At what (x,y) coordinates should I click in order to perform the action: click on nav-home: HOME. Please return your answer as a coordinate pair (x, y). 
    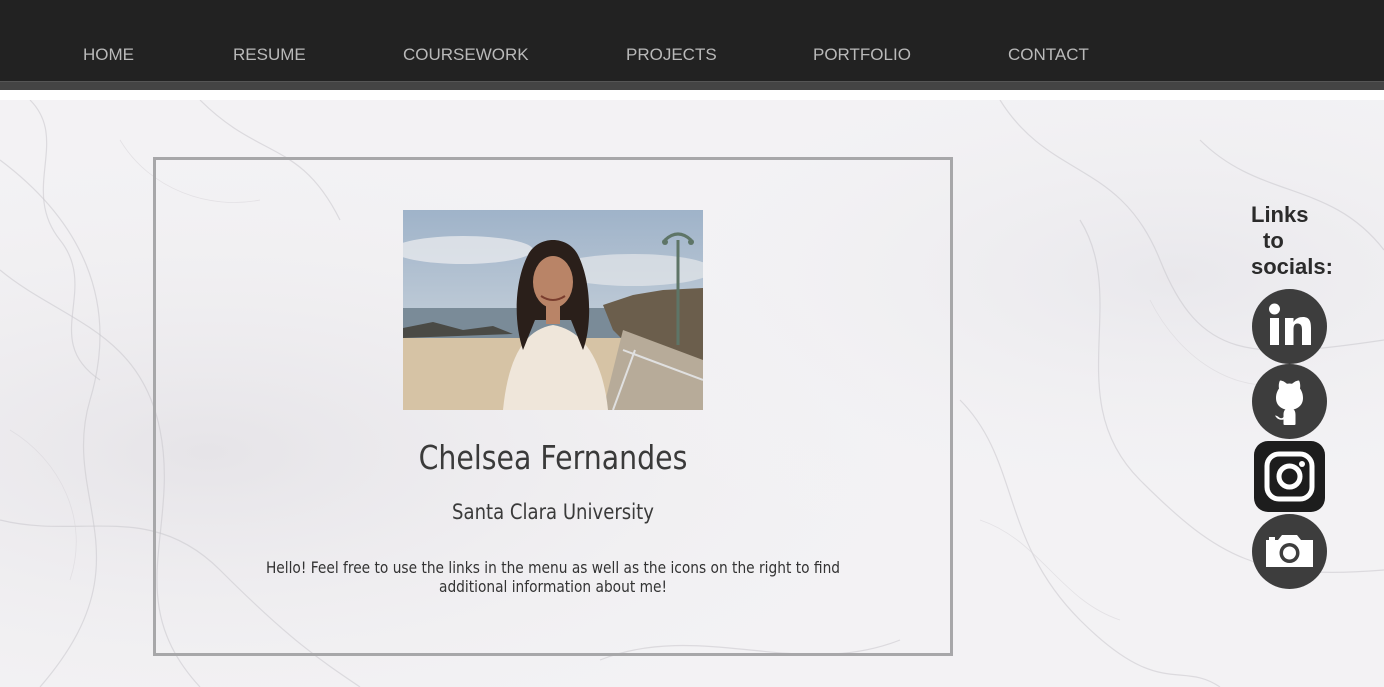
    Looking at the image, I should click on (108, 55).